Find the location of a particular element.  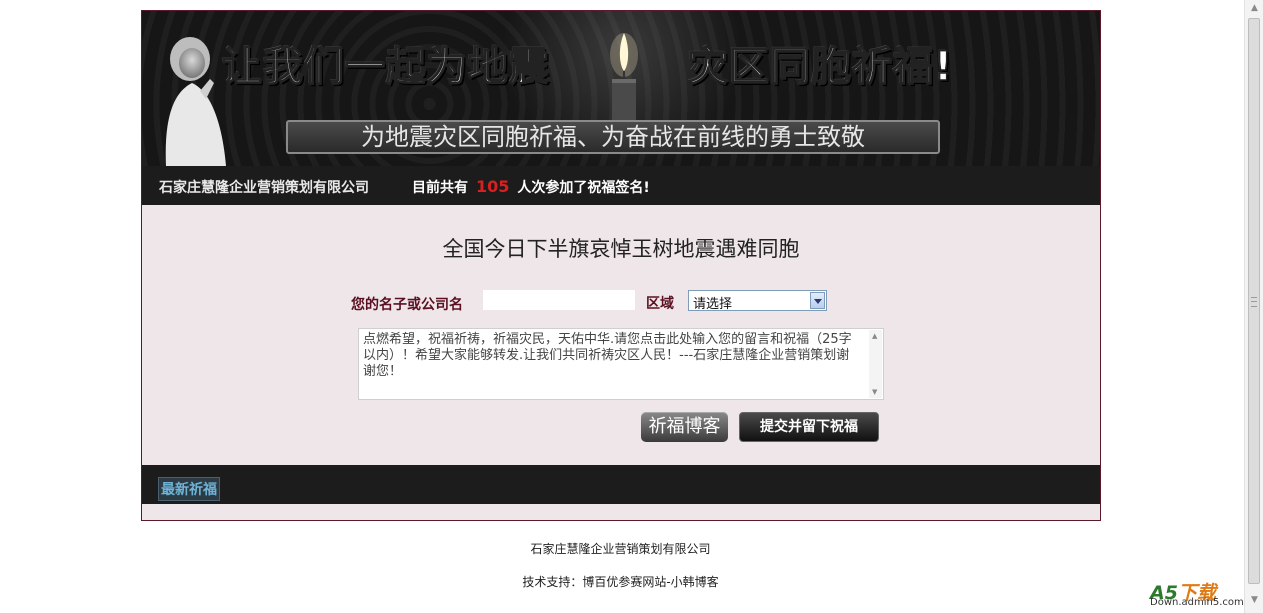

page-title: 全国今日下半旗哀悼玉树地震遇难同胞 is located at coordinates (621, 249).